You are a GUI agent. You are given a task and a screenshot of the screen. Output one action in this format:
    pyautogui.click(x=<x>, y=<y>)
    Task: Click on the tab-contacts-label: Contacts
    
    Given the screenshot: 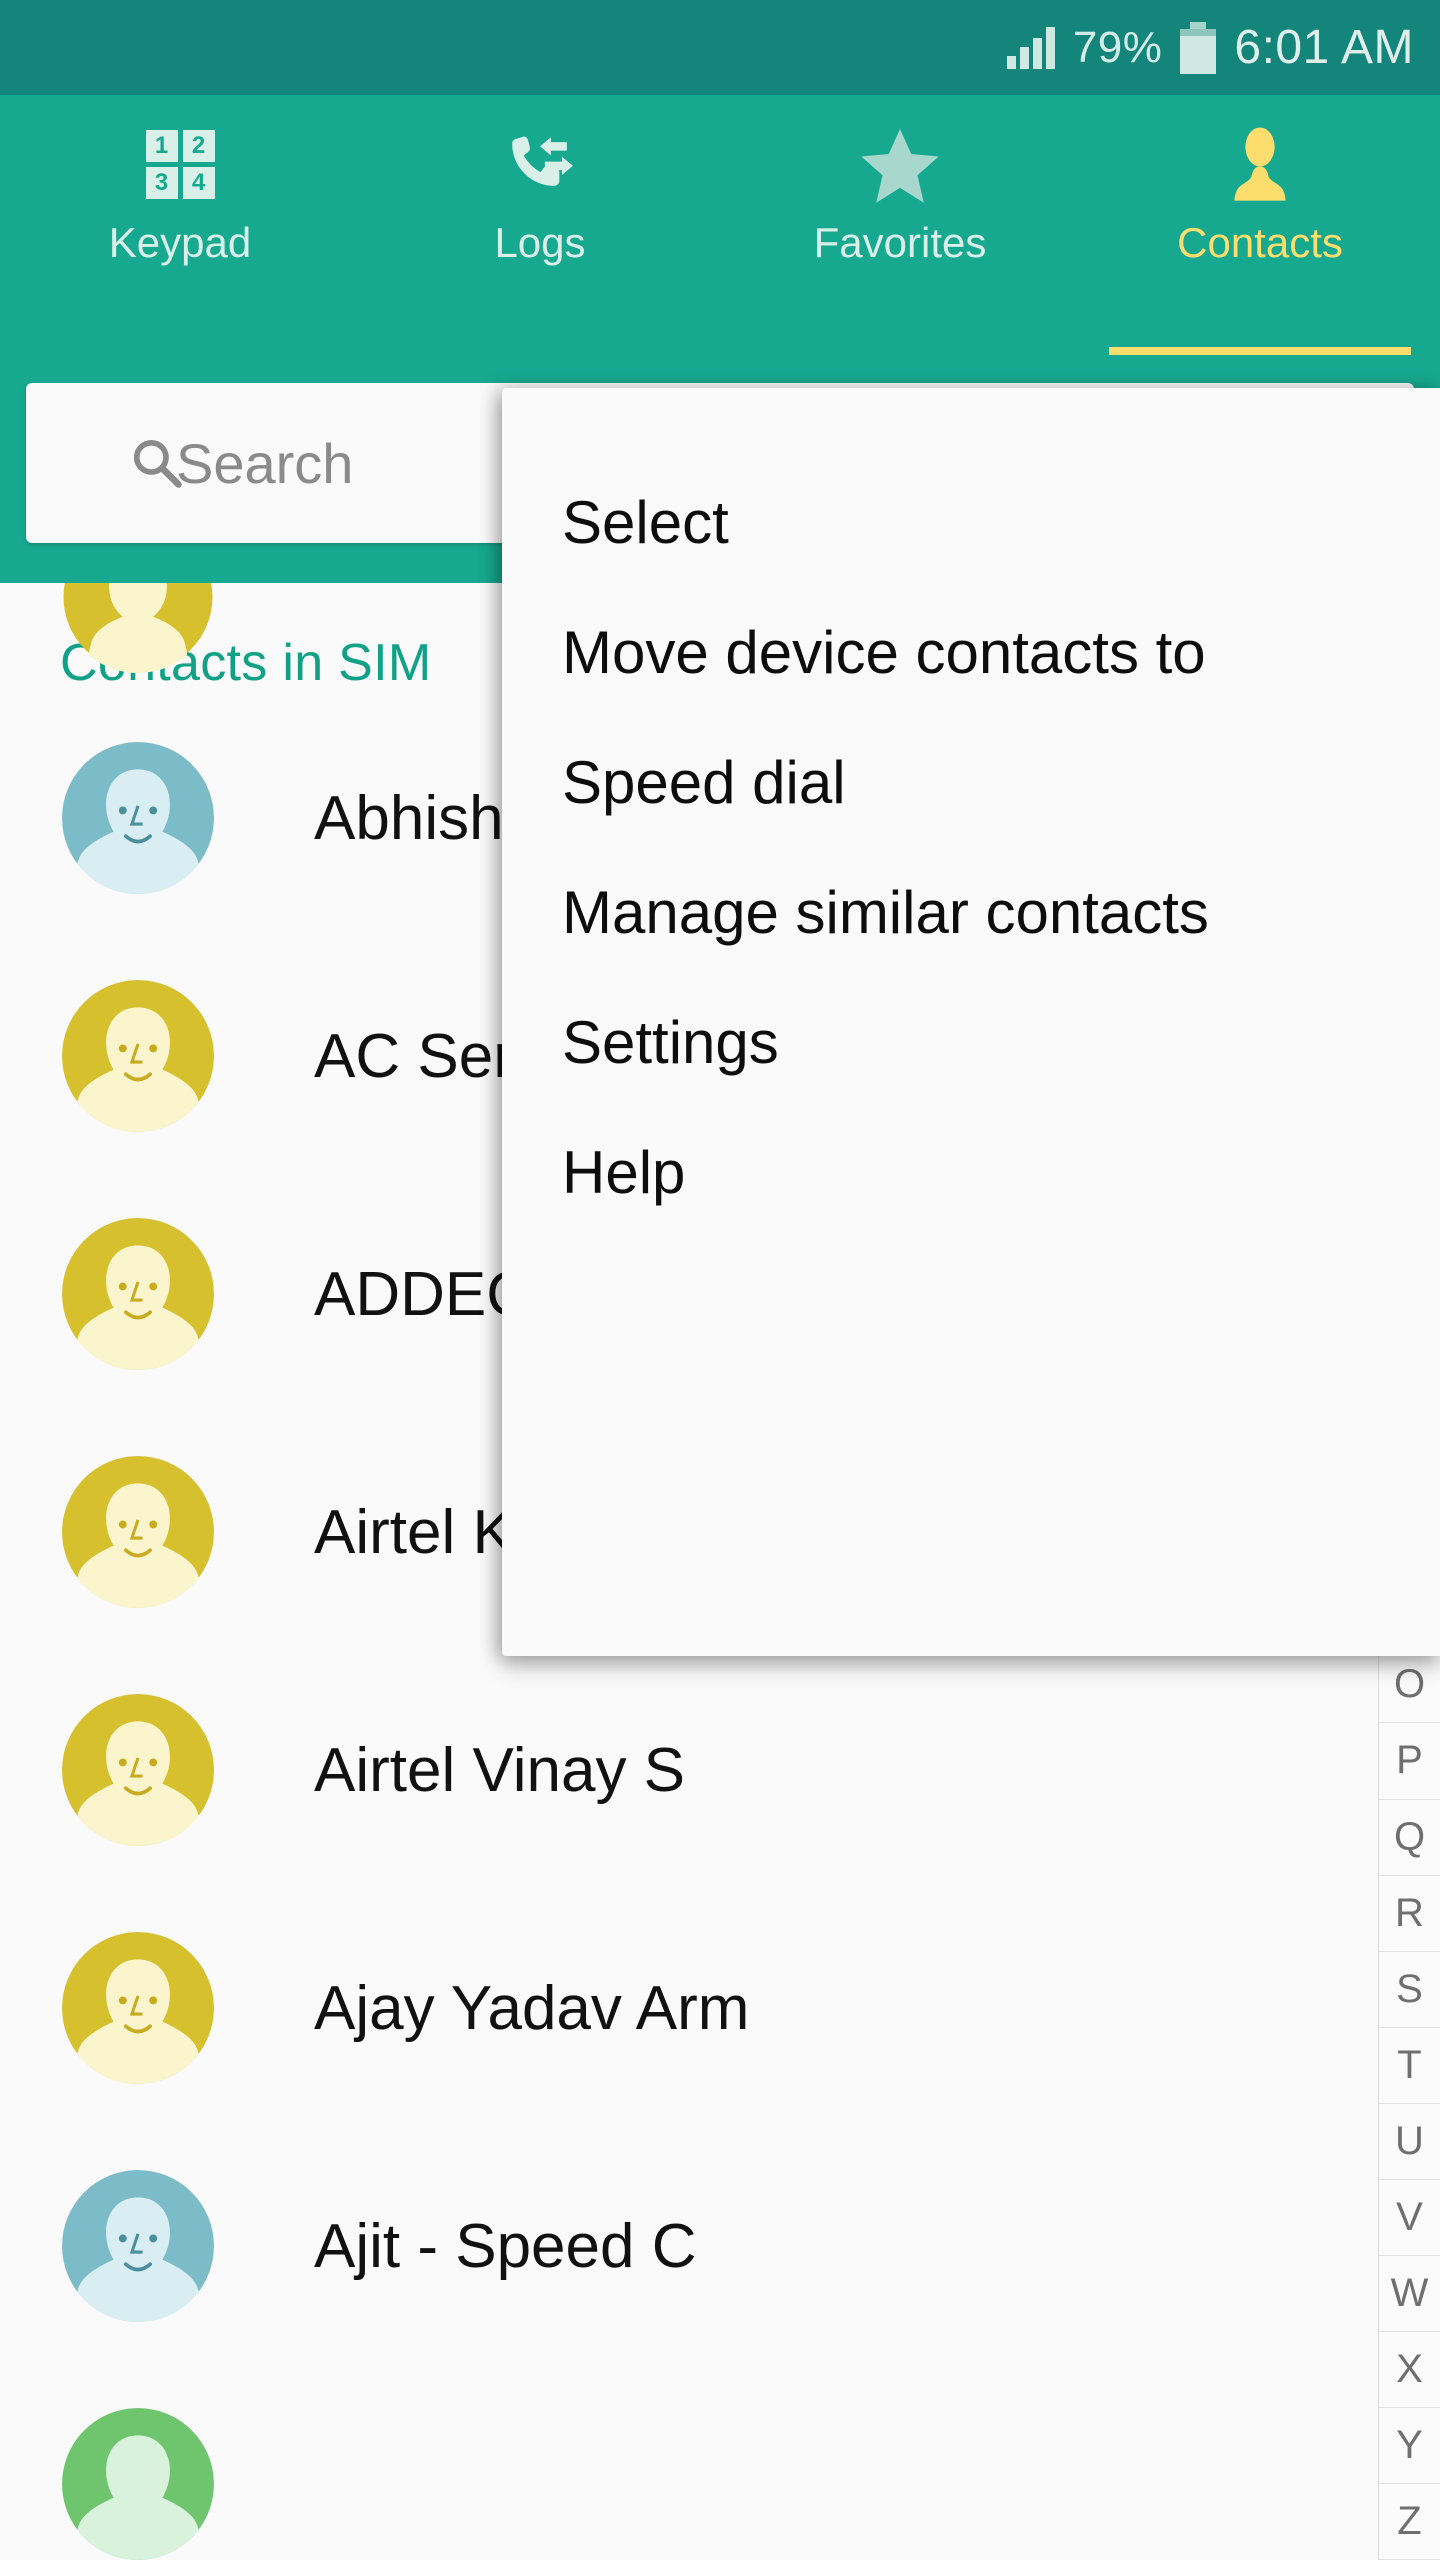 What is the action you would take?
    pyautogui.click(x=1260, y=242)
    